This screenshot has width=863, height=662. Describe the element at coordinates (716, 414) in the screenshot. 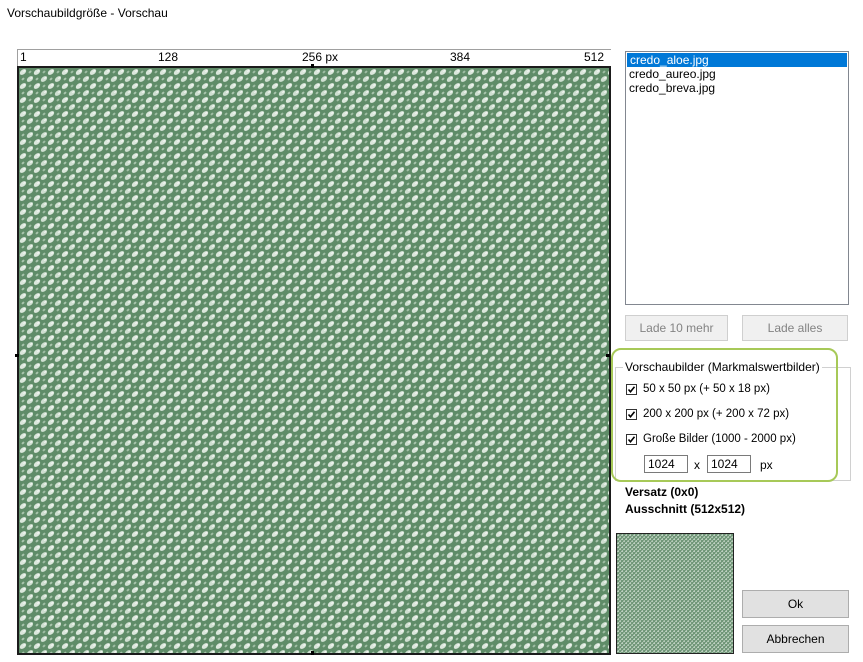

I see `option-200px-label: 200 x 200 px (+ 200 x 72 px)` at that location.